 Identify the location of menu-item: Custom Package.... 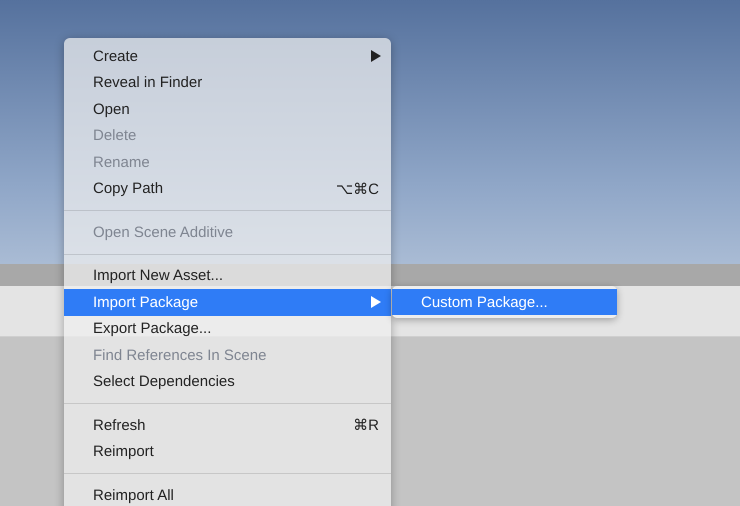
(504, 302).